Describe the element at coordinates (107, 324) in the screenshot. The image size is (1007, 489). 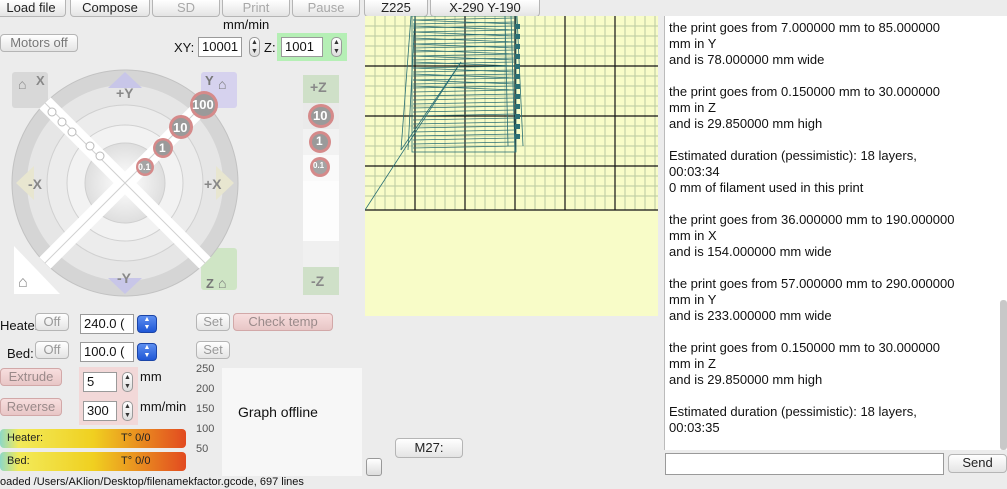
I see `heater-temp-field: 240.0 (` at that location.